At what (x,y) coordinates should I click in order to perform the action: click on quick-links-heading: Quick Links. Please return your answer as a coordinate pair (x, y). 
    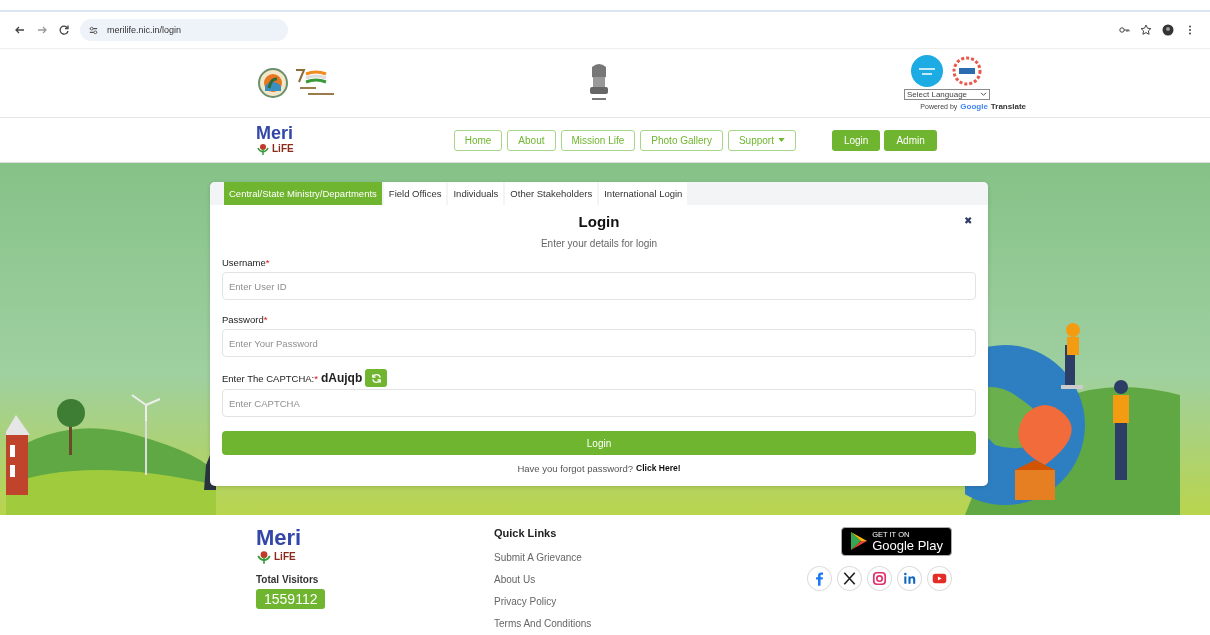
    Looking at the image, I should click on (526, 533).